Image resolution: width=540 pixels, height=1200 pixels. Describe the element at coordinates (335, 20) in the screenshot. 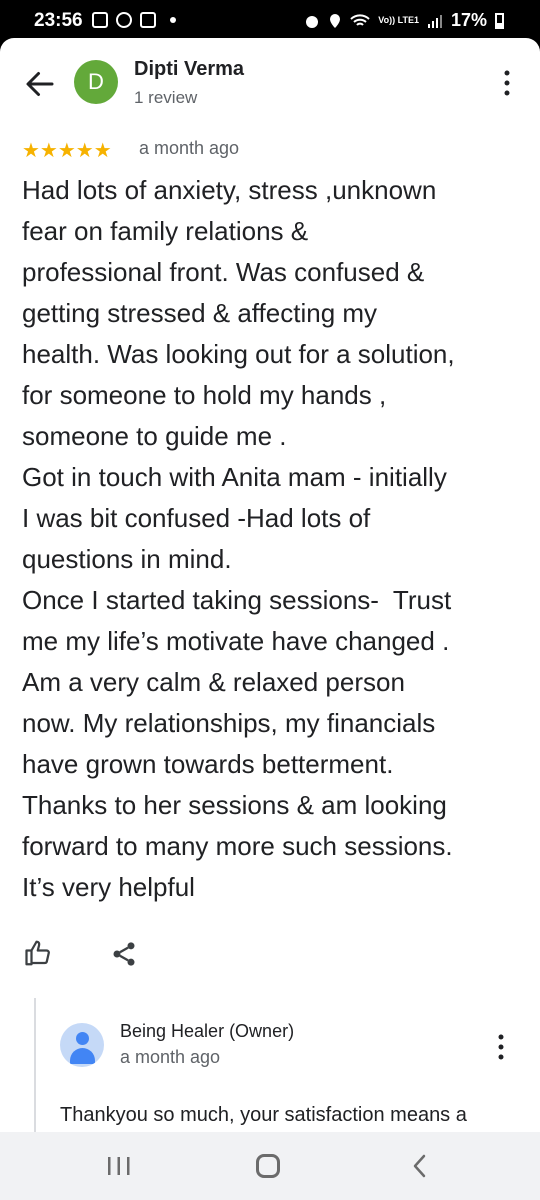

I see `location-icon` at that location.